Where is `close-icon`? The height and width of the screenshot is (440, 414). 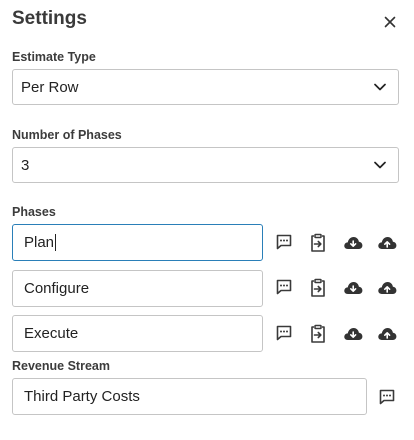 close-icon is located at coordinates (390, 22).